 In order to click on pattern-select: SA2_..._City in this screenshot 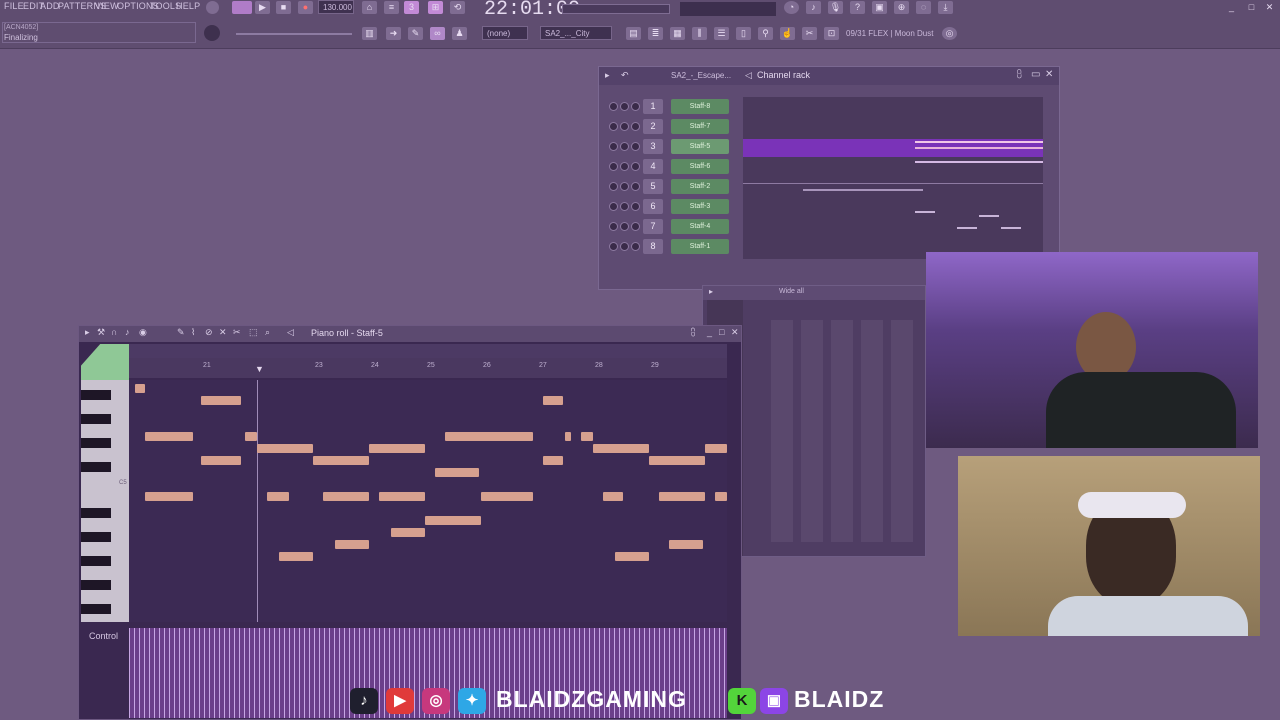, I will do `click(576, 33)`.